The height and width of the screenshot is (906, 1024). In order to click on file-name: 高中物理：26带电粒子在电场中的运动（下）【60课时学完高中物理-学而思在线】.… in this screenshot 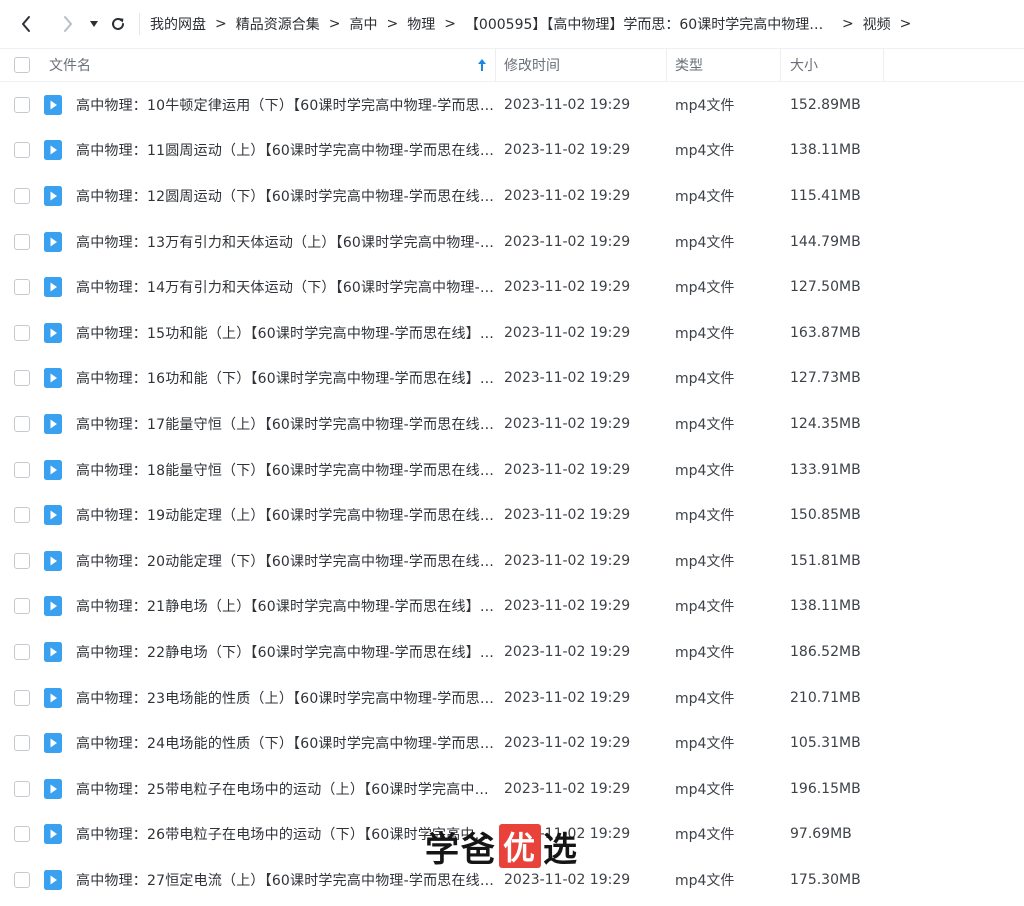, I will do `click(286, 834)`.